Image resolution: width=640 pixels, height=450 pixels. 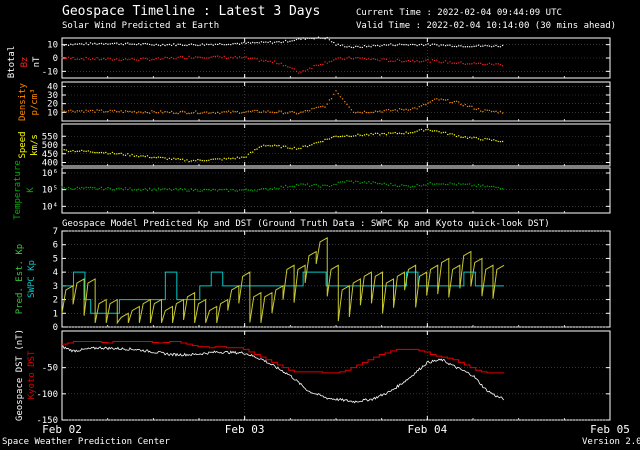 What do you see at coordinates (32, 279) in the screenshot?
I see `swpc-kp-axis-label: SWPC Kp` at bounding box center [32, 279].